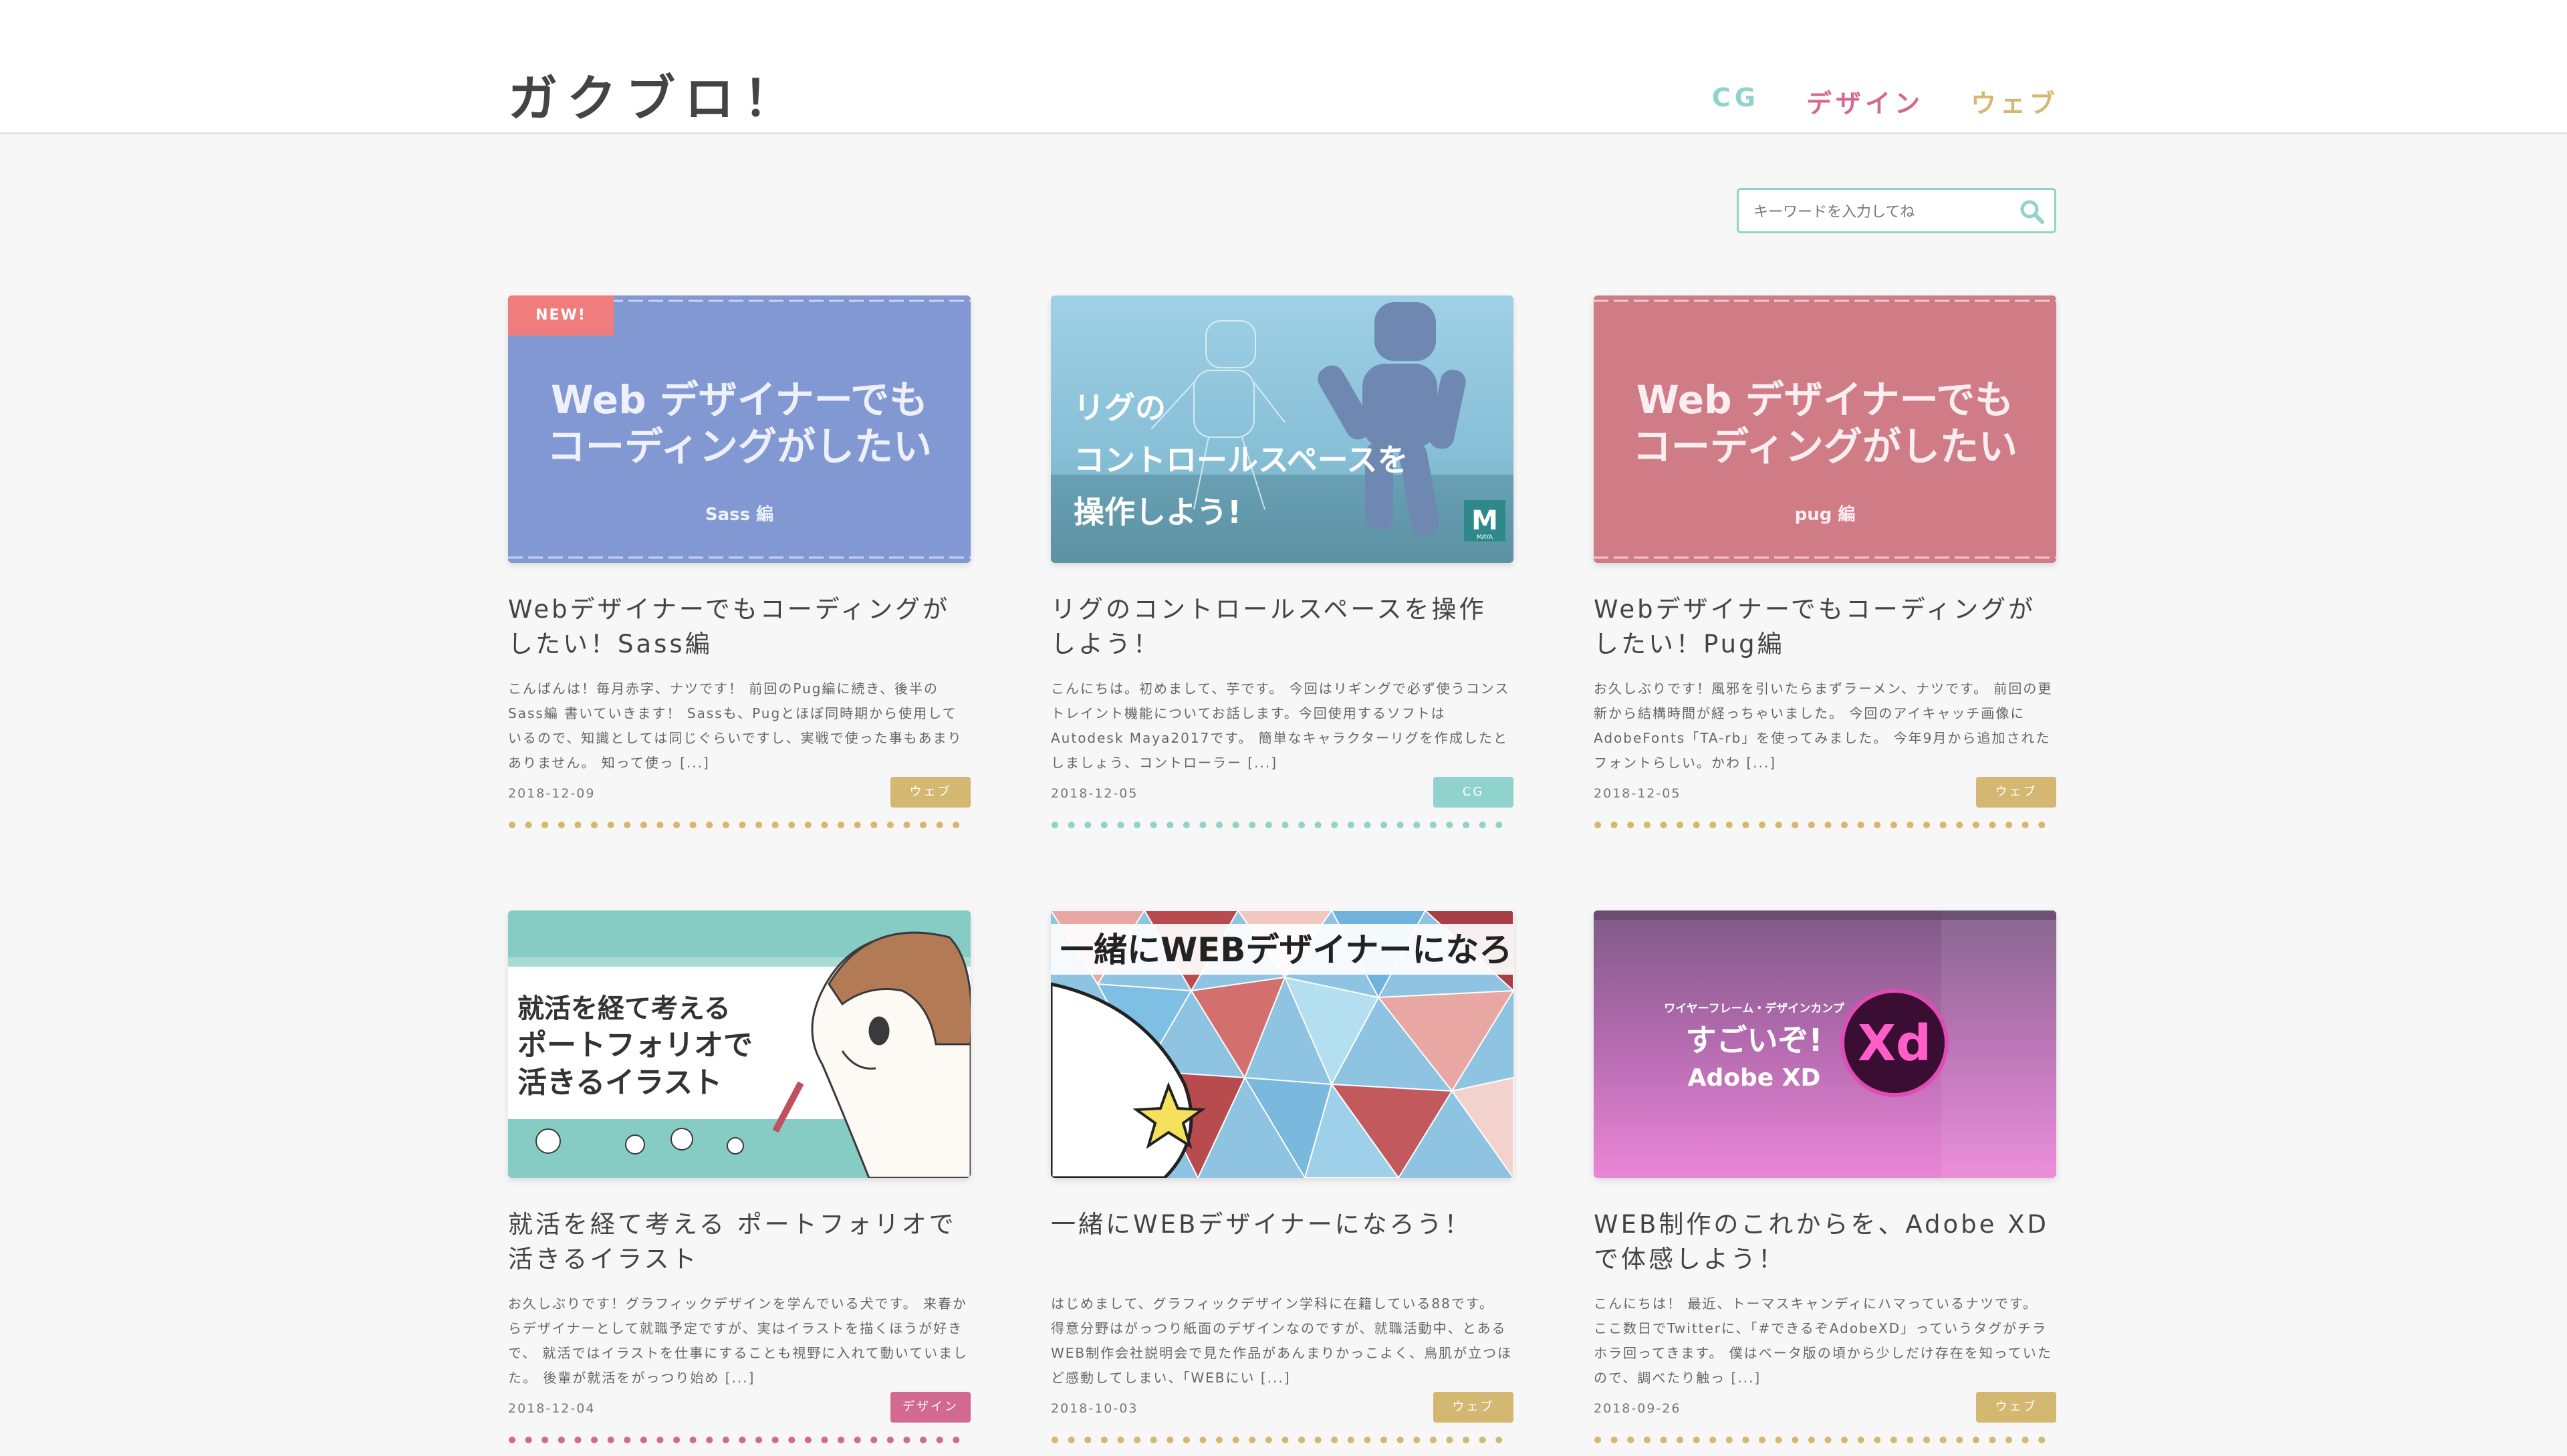 The image size is (2567, 1456). What do you see at coordinates (1282, 1044) in the screenshot?
I see `post-thumbnail: 一緒にWEBデザイナーになろ` at bounding box center [1282, 1044].